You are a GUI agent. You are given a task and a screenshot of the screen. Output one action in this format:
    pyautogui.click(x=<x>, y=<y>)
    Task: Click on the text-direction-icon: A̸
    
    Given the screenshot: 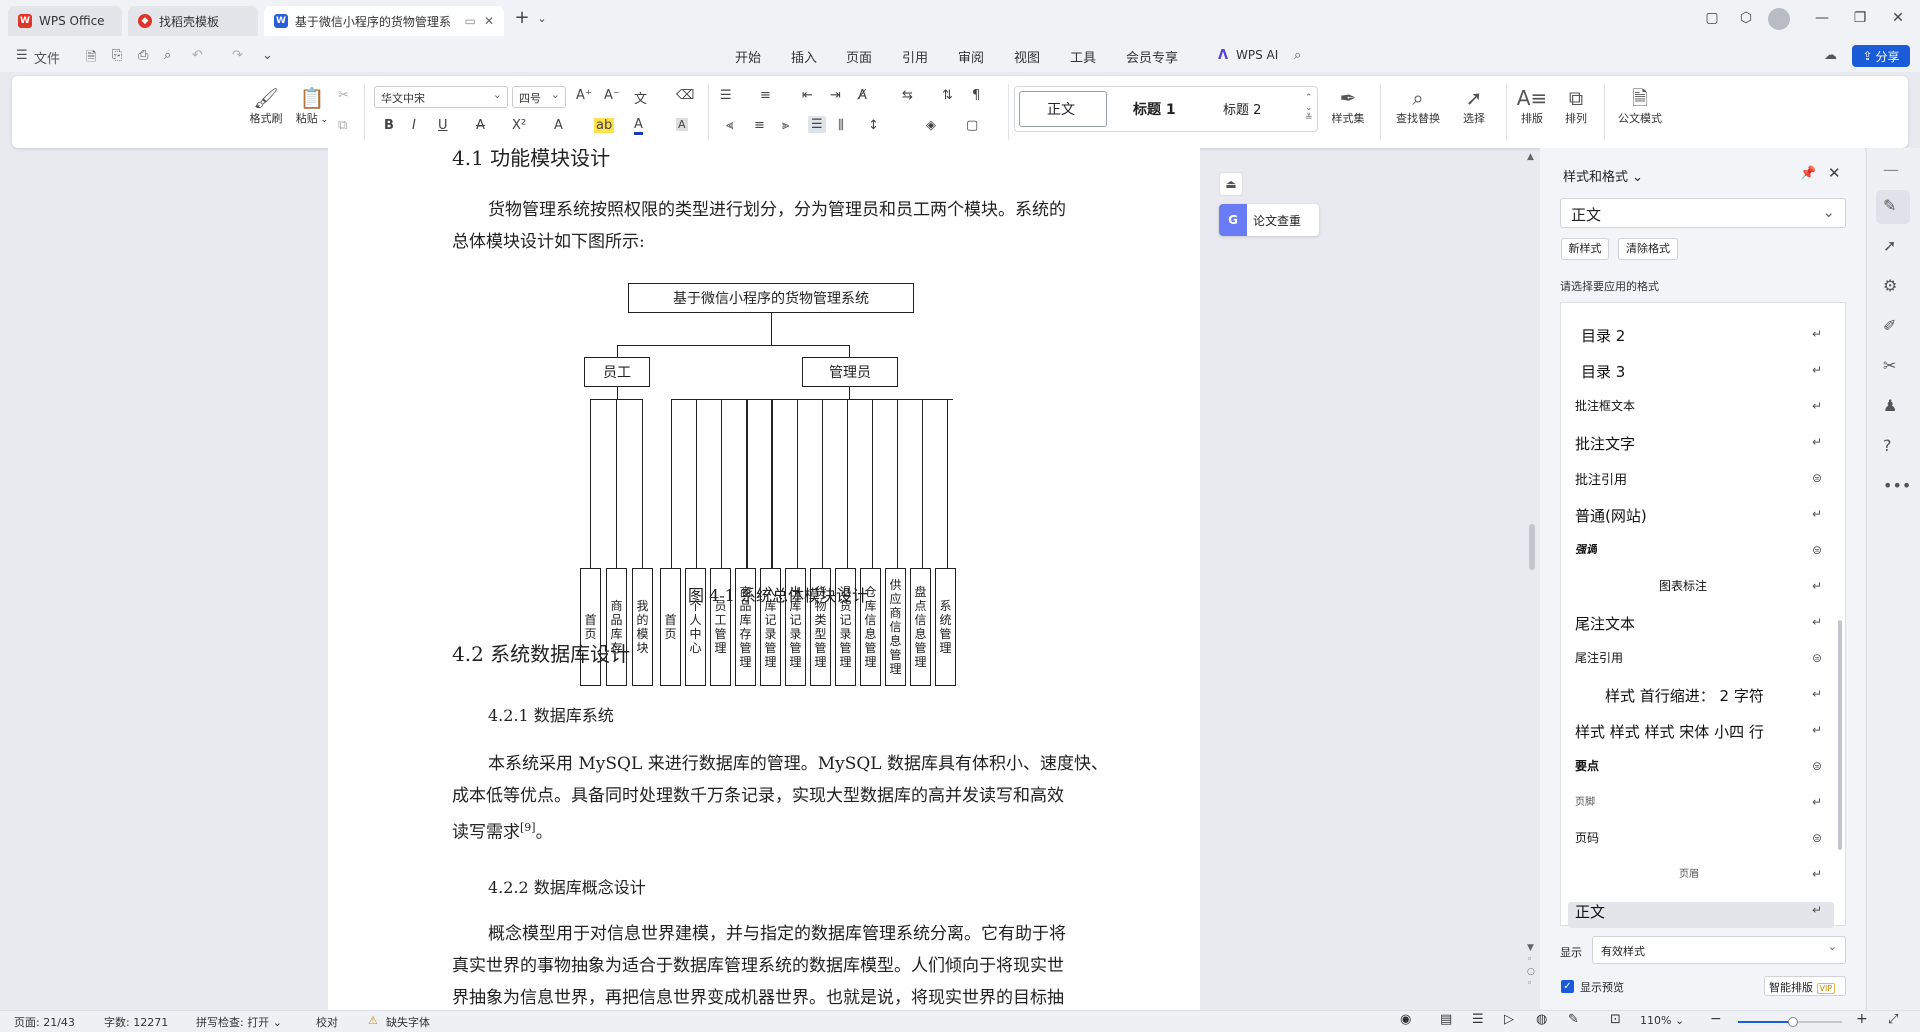 What is the action you would take?
    pyautogui.click(x=862, y=95)
    